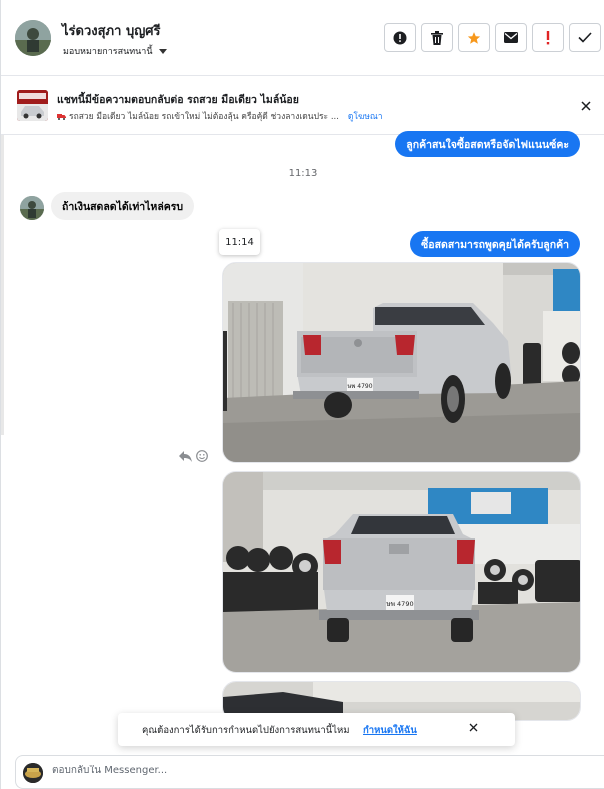 The image size is (604, 789). What do you see at coordinates (193, 456) in the screenshot?
I see `message-reactions` at bounding box center [193, 456].